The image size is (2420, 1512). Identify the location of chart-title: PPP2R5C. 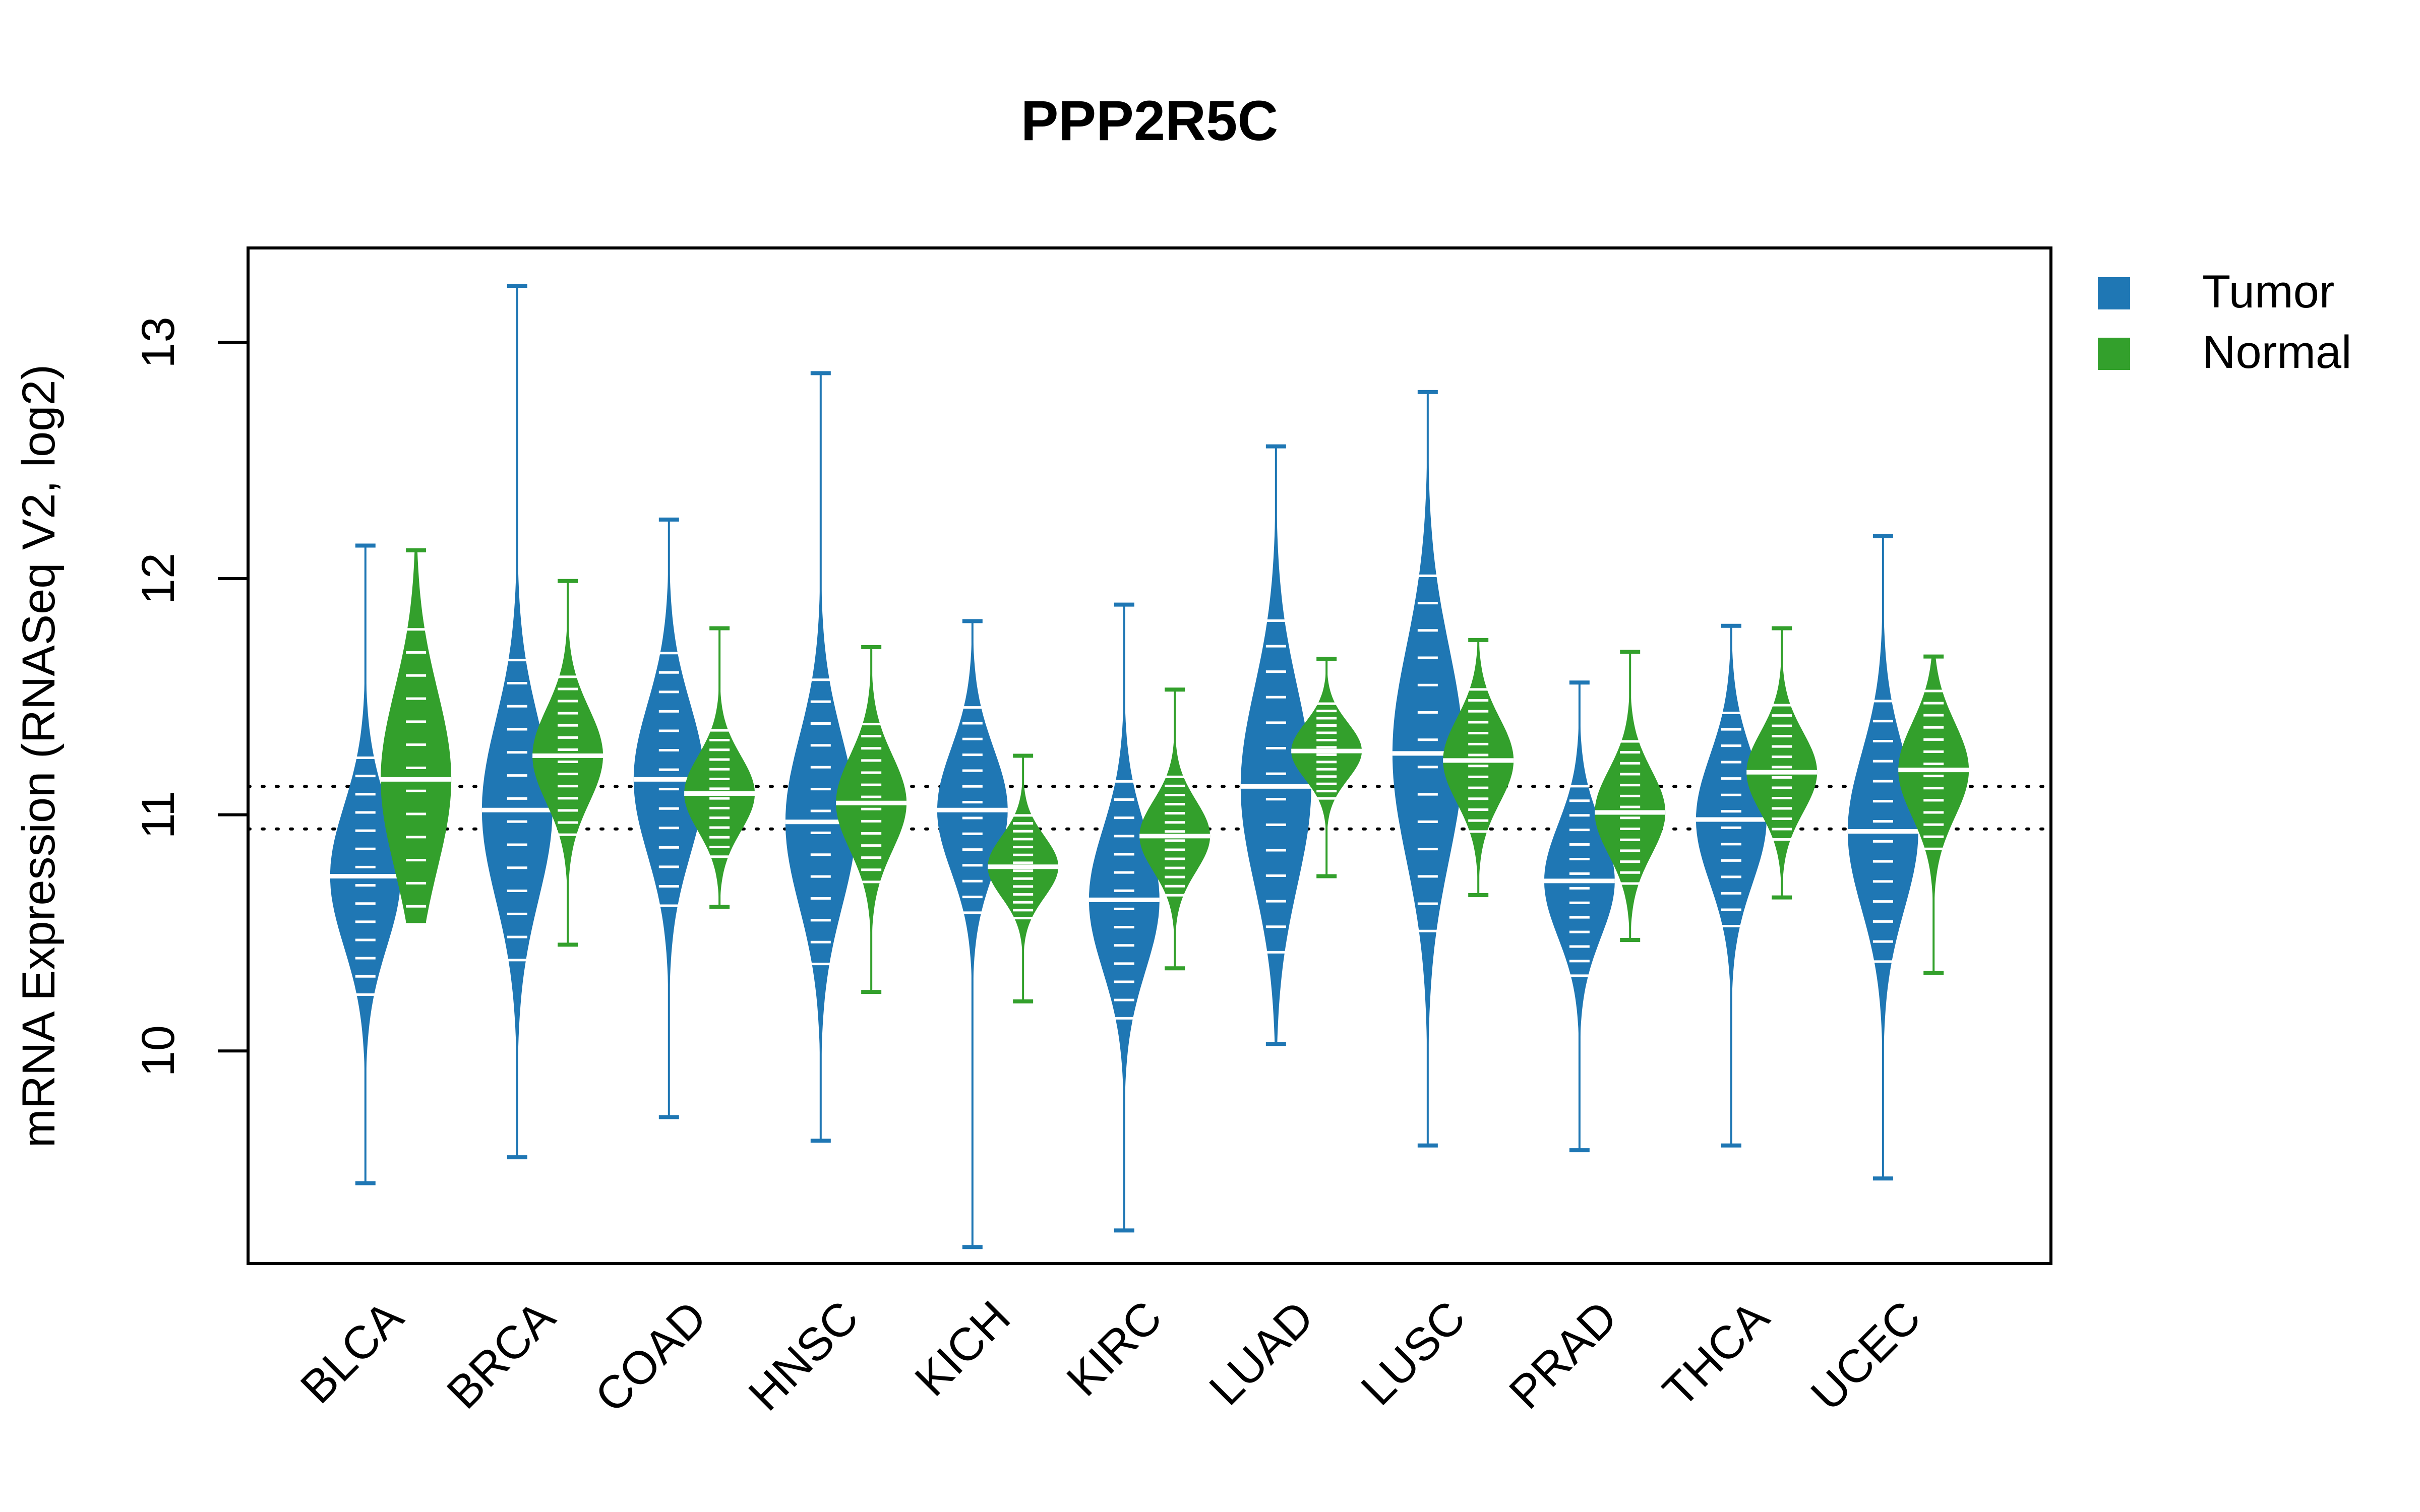
(1149, 120).